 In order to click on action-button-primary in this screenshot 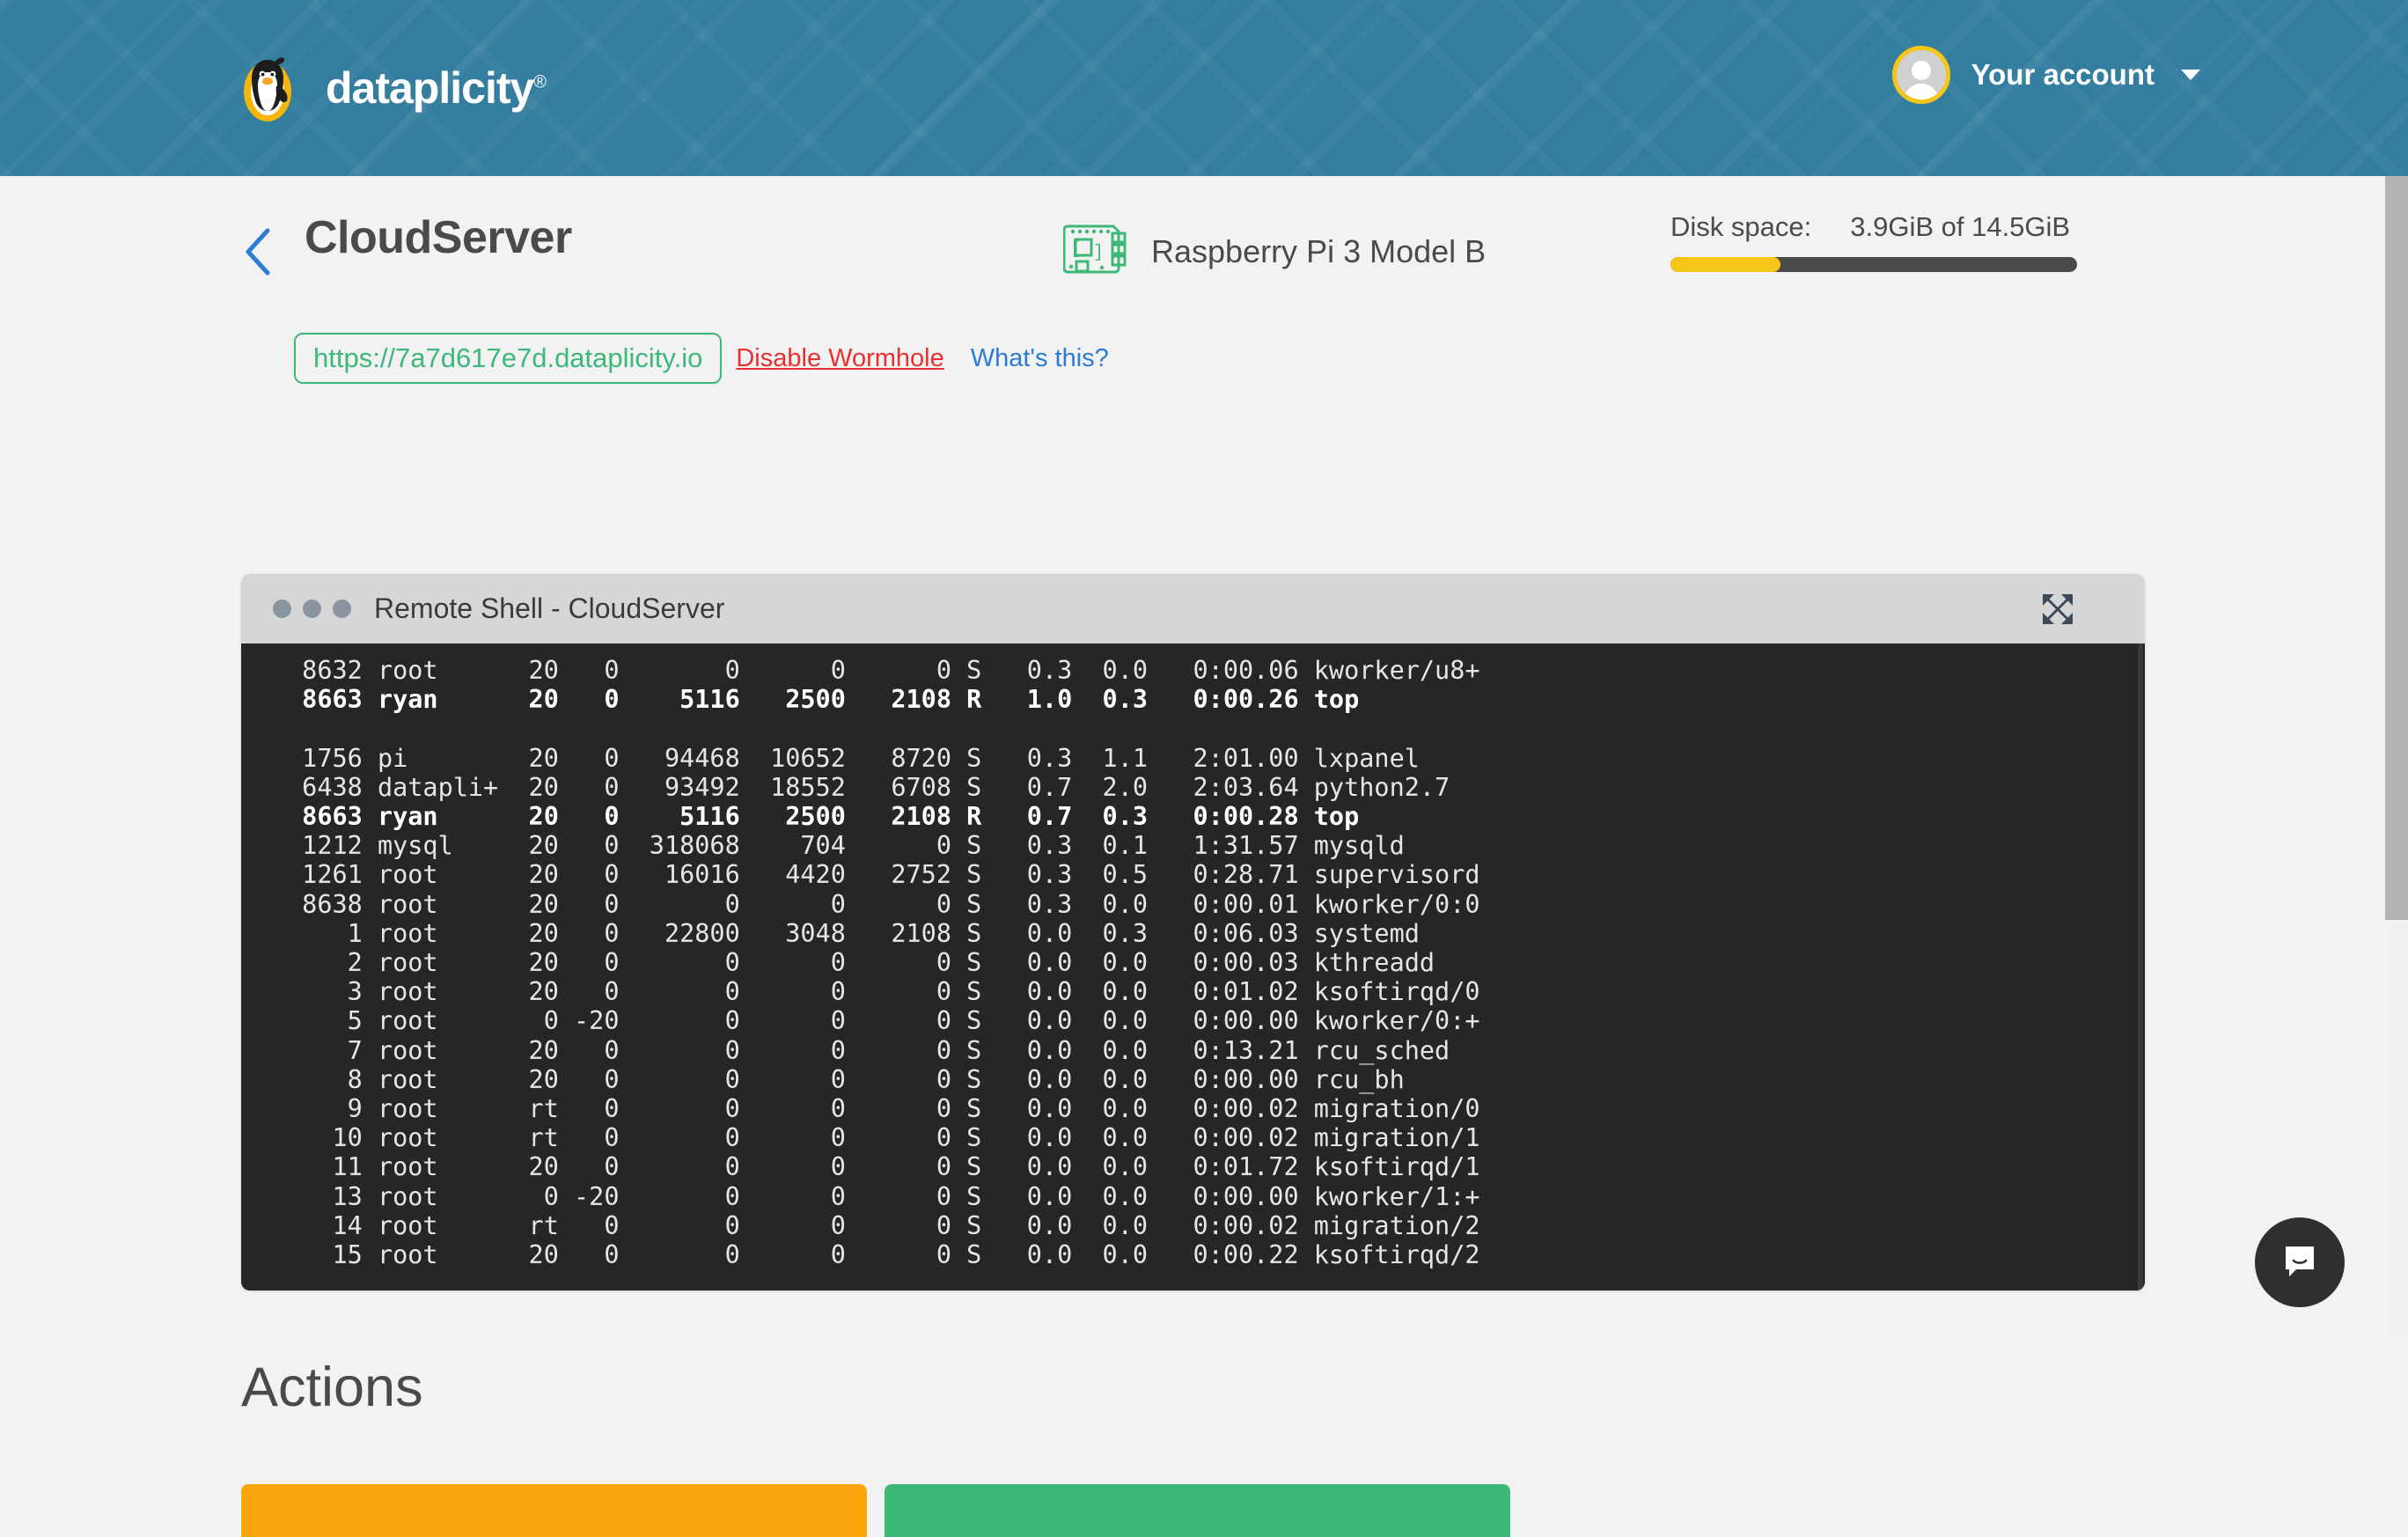, I will do `click(554, 1511)`.